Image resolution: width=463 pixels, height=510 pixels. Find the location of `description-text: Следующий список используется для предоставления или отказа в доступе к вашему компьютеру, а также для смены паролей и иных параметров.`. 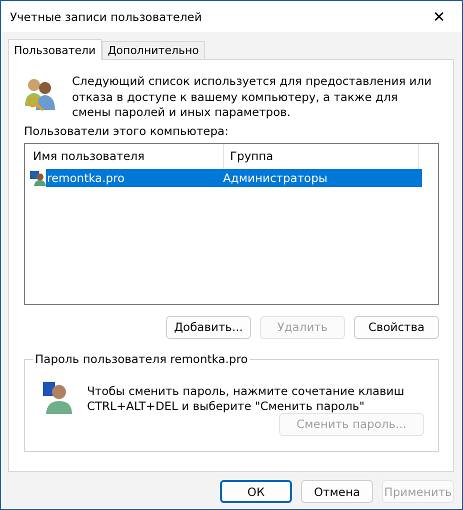

description-text: Следующий список используется для предоставления или отказа в доступе к вашему компьютеру, а также для смены паролей и иных параметров. is located at coordinates (252, 97).